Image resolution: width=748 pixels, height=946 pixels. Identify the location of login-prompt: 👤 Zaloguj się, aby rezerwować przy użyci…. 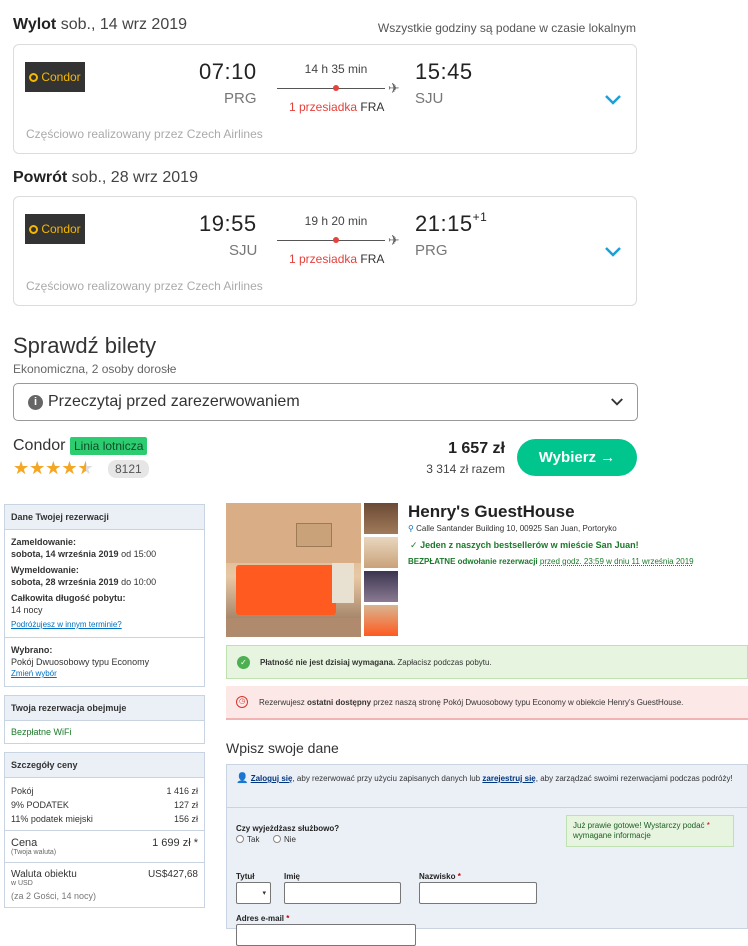
(486, 778).